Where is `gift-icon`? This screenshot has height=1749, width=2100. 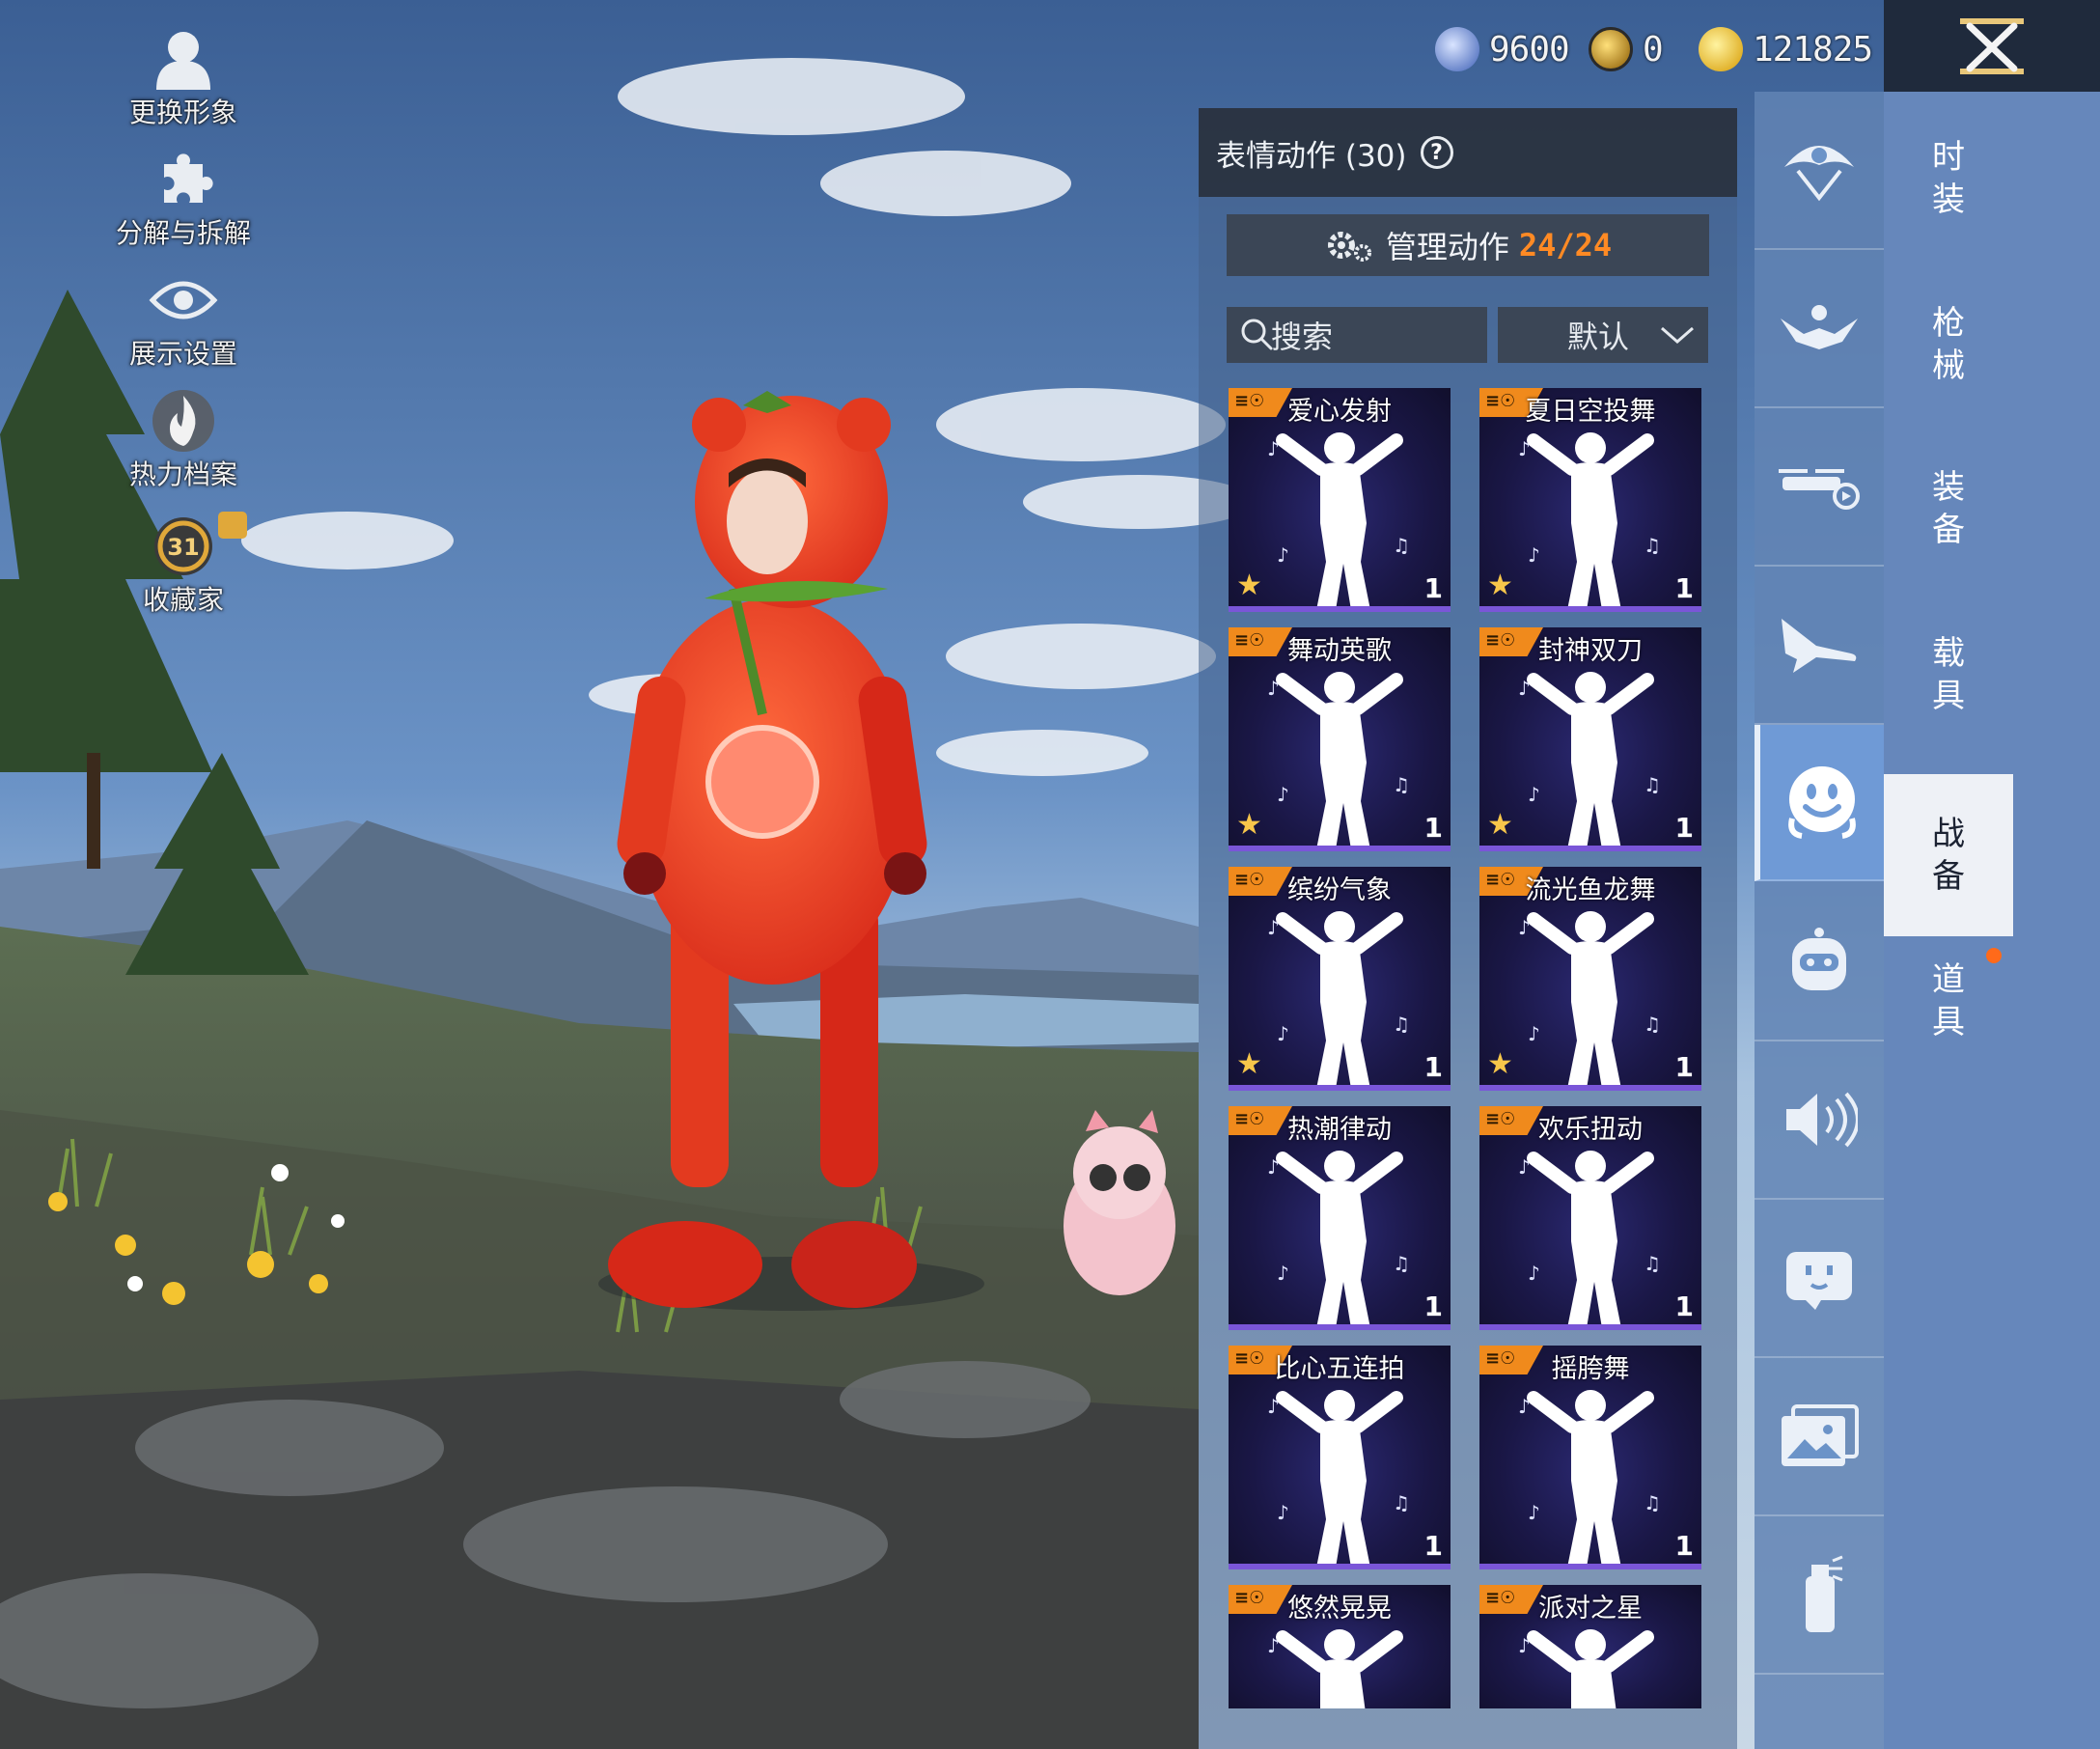 gift-icon is located at coordinates (232, 525).